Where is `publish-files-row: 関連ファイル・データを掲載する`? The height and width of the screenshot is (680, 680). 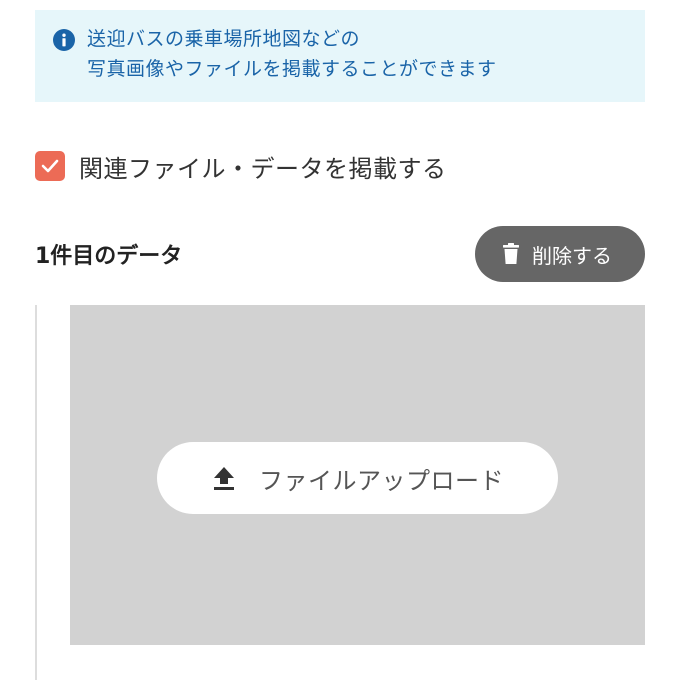
publish-files-row: 関連ファイル・データを掲載する is located at coordinates (241, 166).